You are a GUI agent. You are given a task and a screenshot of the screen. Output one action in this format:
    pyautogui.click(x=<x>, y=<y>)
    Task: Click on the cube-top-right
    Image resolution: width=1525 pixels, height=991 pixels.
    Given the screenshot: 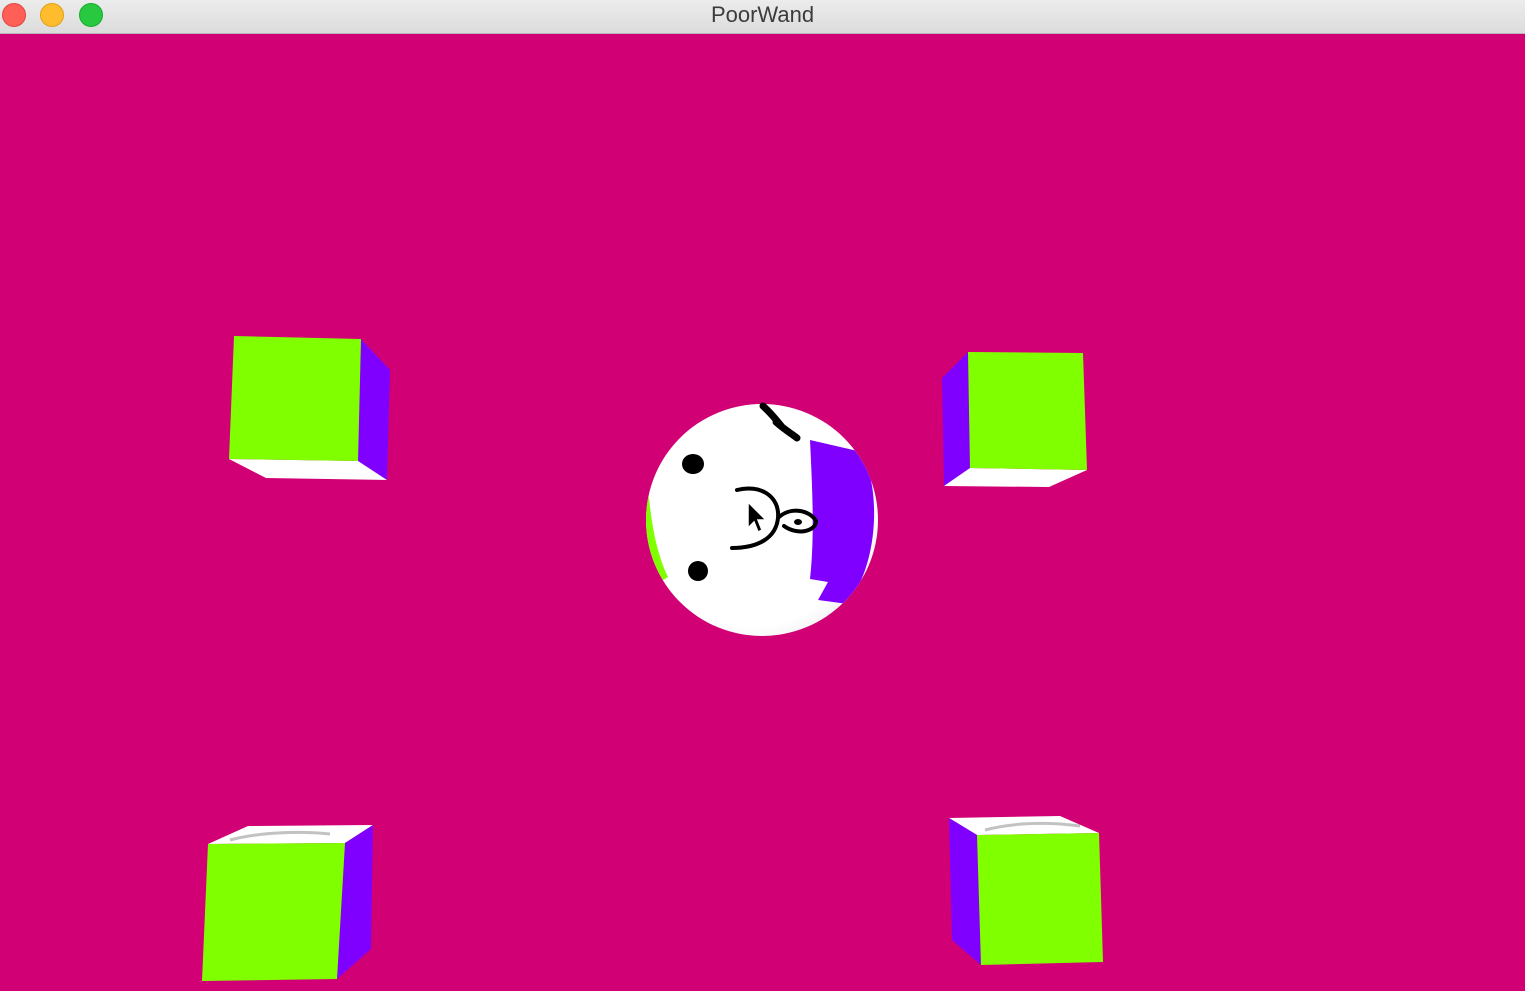 What is the action you would take?
    pyautogui.click(x=1014, y=419)
    